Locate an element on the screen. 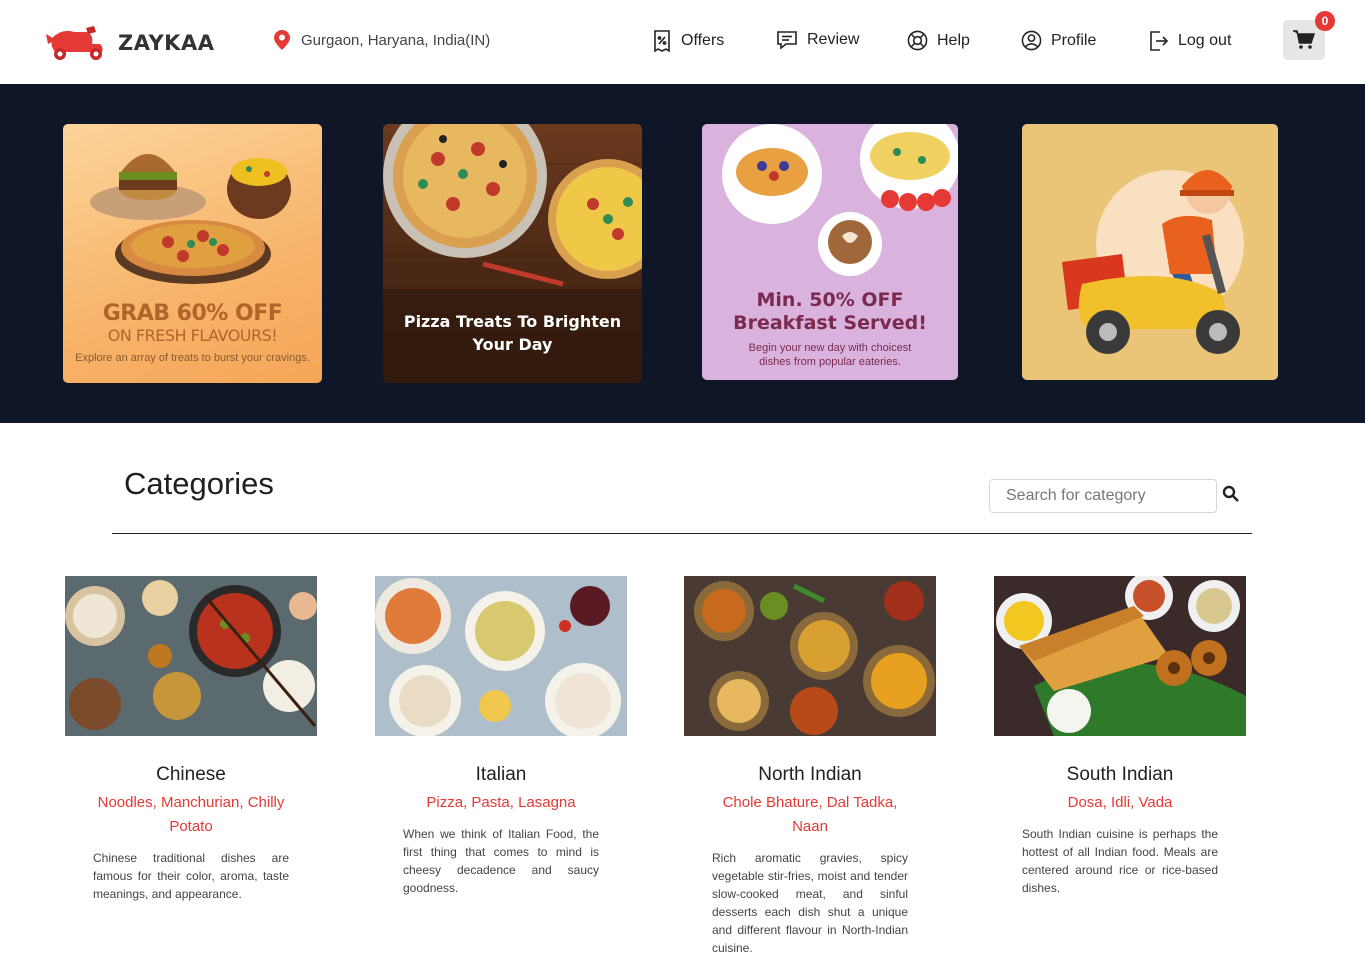  brand-name: ZAYKAA is located at coordinates (166, 43).